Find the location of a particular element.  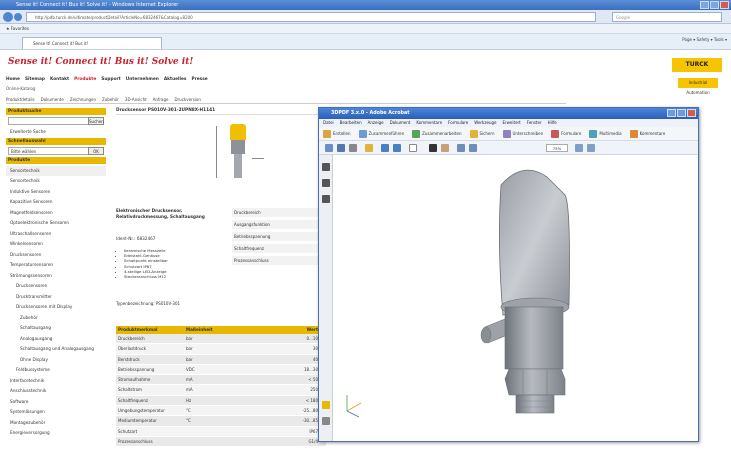

search-input: Google is located at coordinates (667, 17).